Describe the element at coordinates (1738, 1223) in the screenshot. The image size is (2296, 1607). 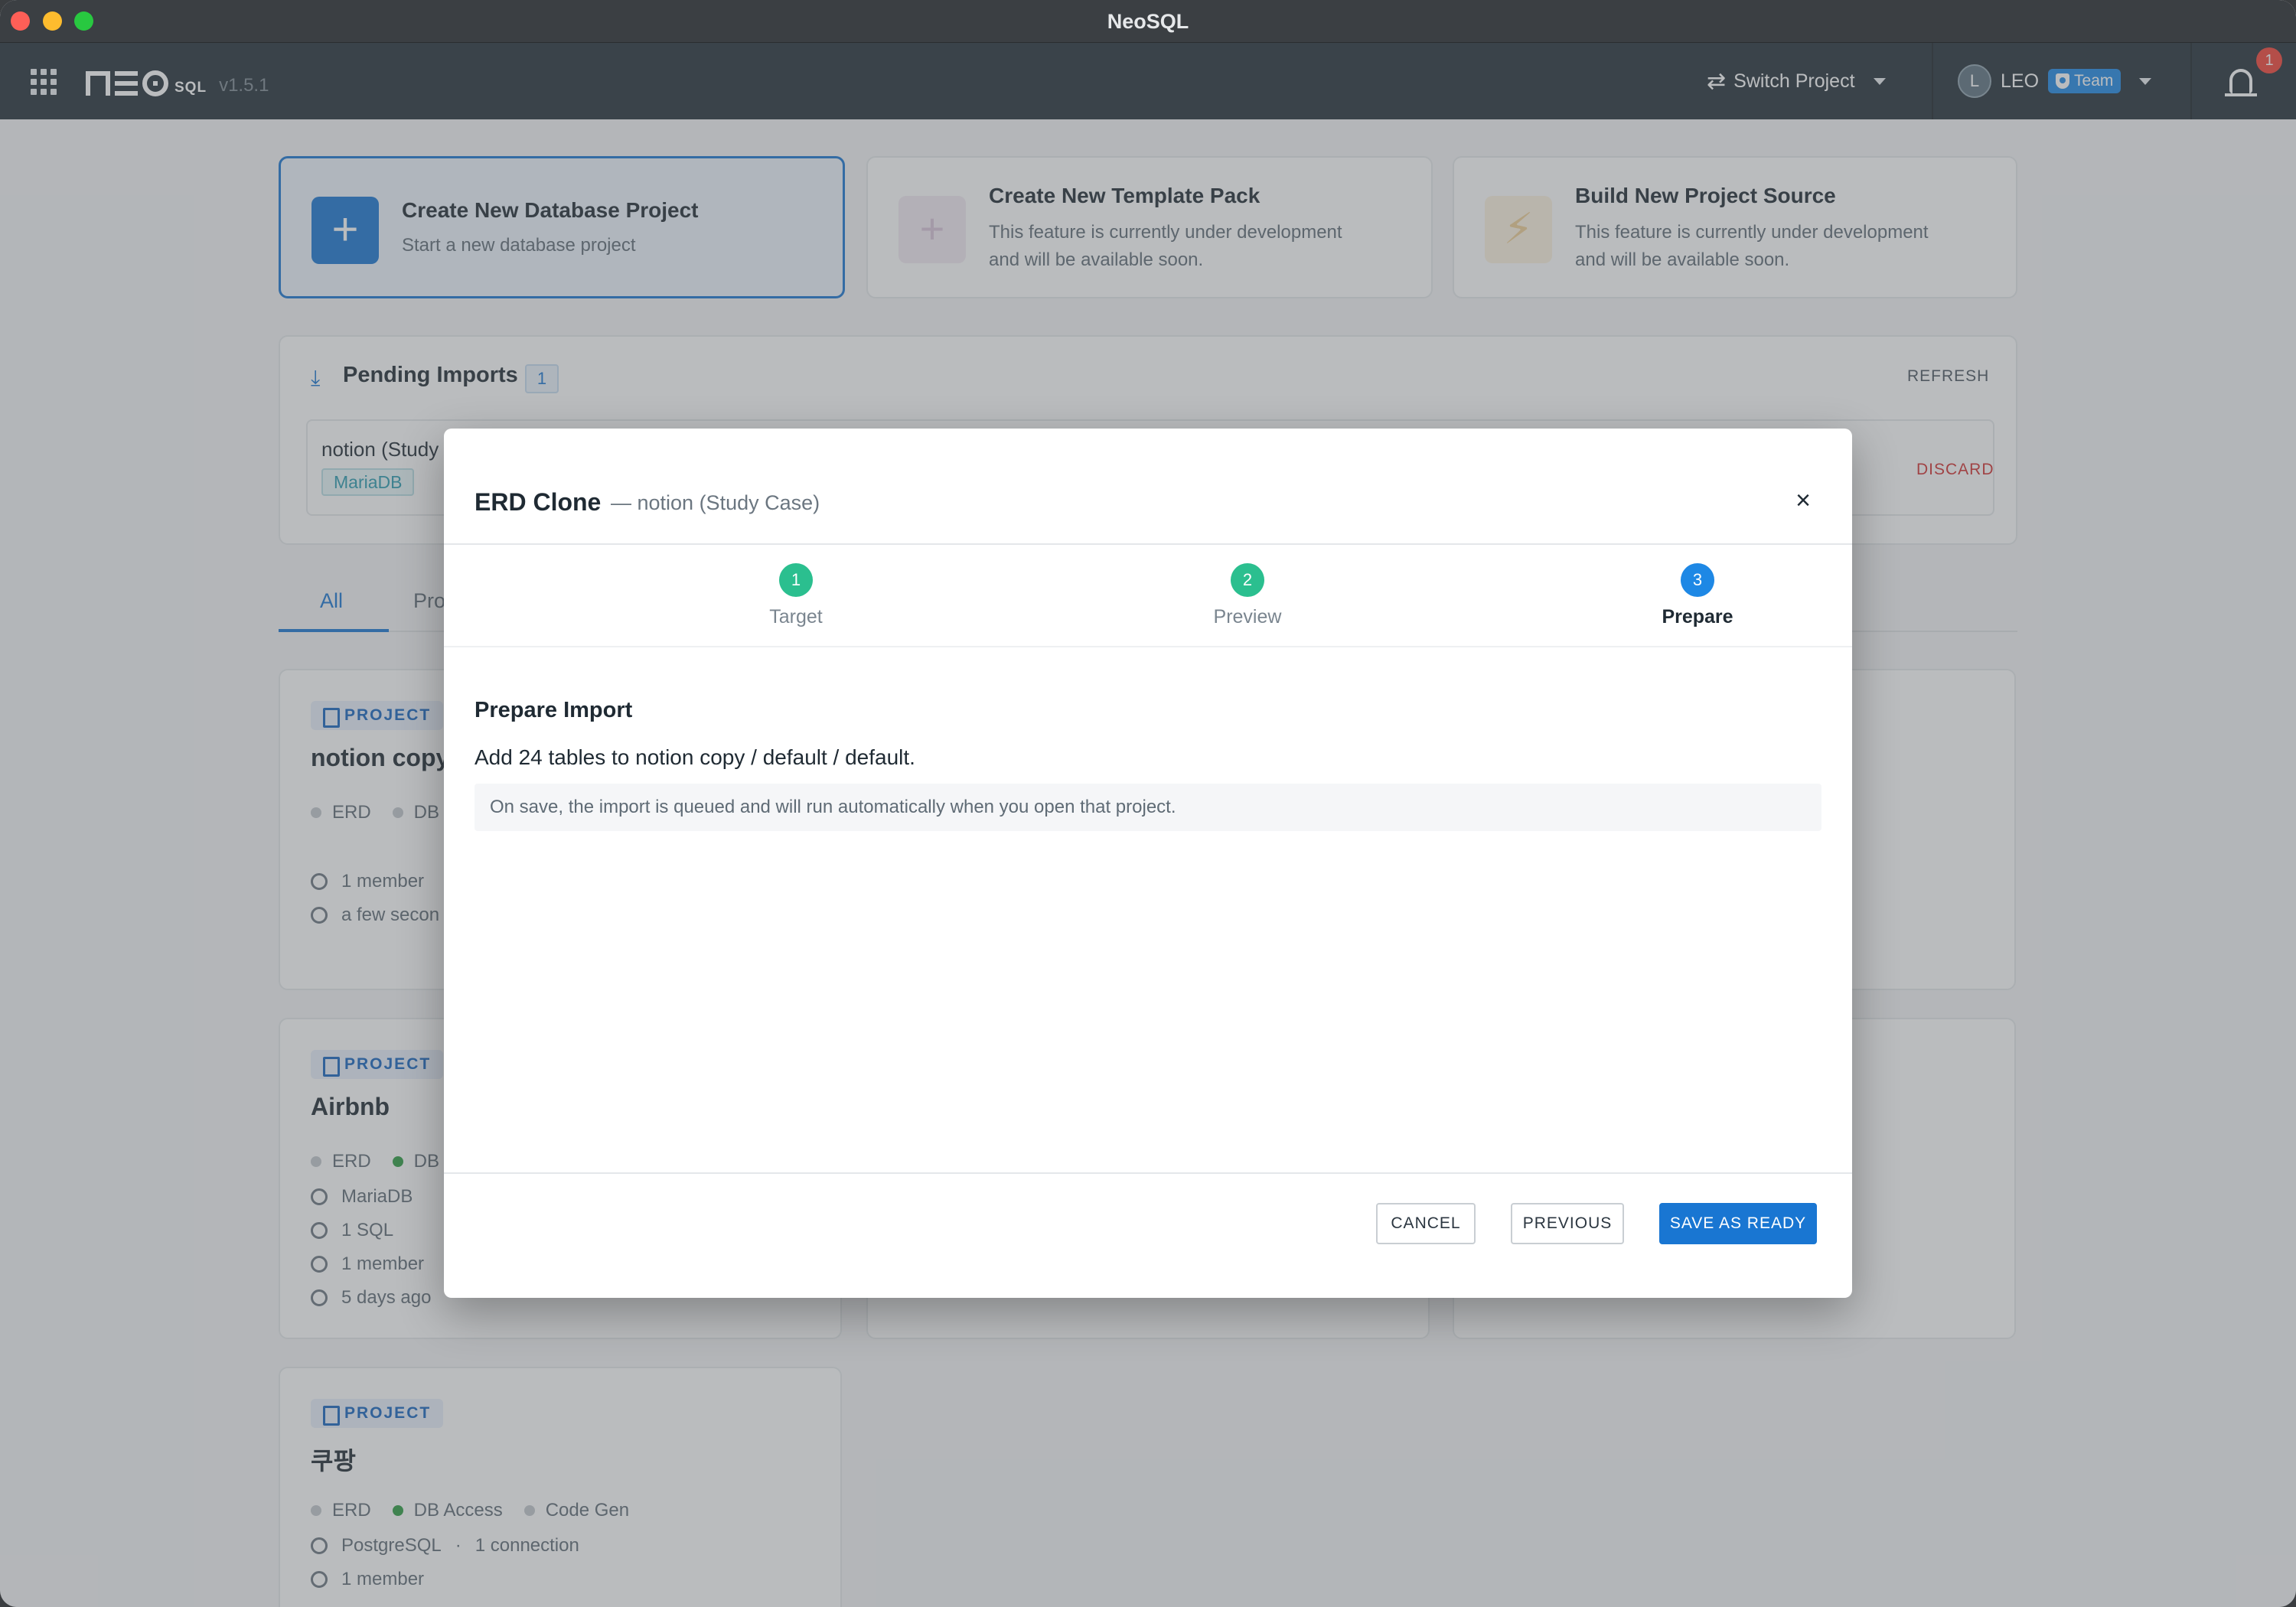
I see `save-as-ready-button: SAVE AS READY` at that location.